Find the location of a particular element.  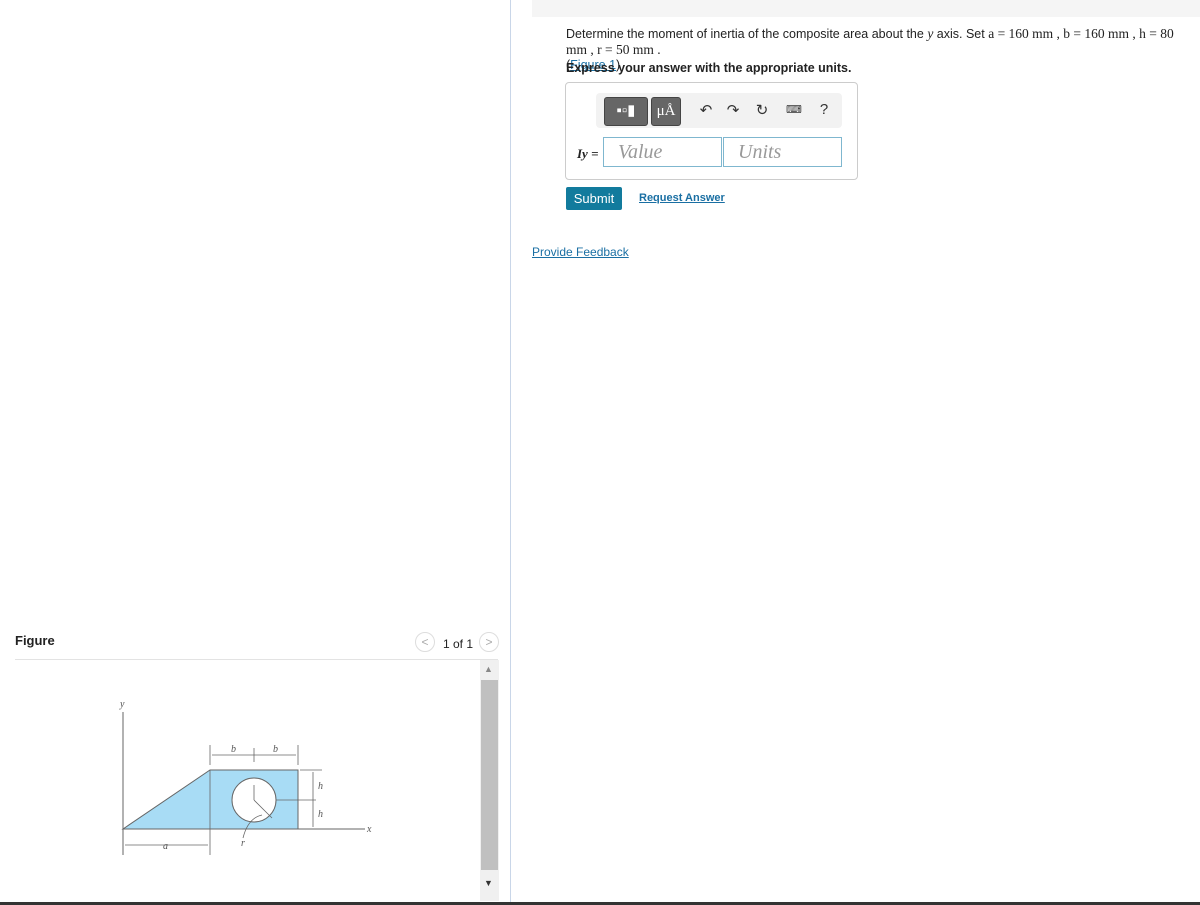

panel-divider is located at coordinates (510, 451).